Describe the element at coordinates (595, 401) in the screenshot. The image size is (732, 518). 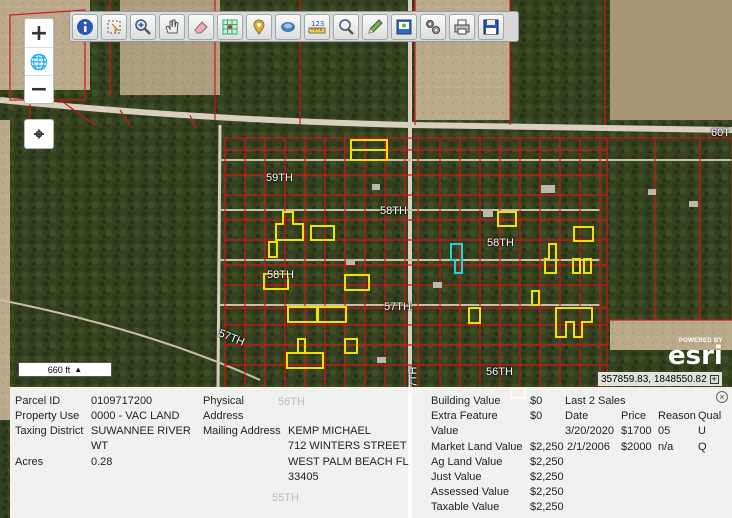
I see `sales-title: Last 2 Sales` at that location.